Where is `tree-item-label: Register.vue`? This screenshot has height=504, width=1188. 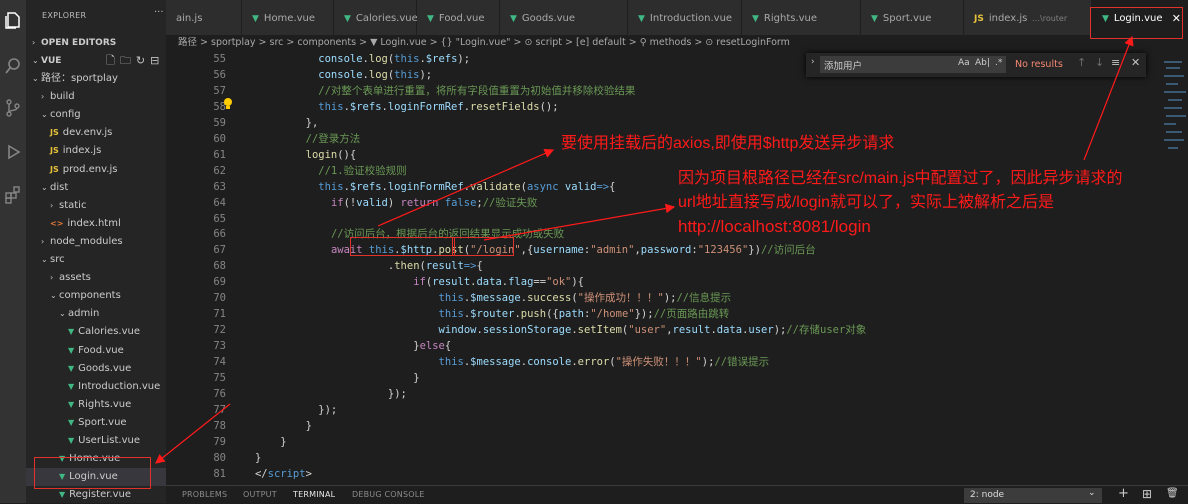
tree-item-label: Register.vue is located at coordinates (100, 495).